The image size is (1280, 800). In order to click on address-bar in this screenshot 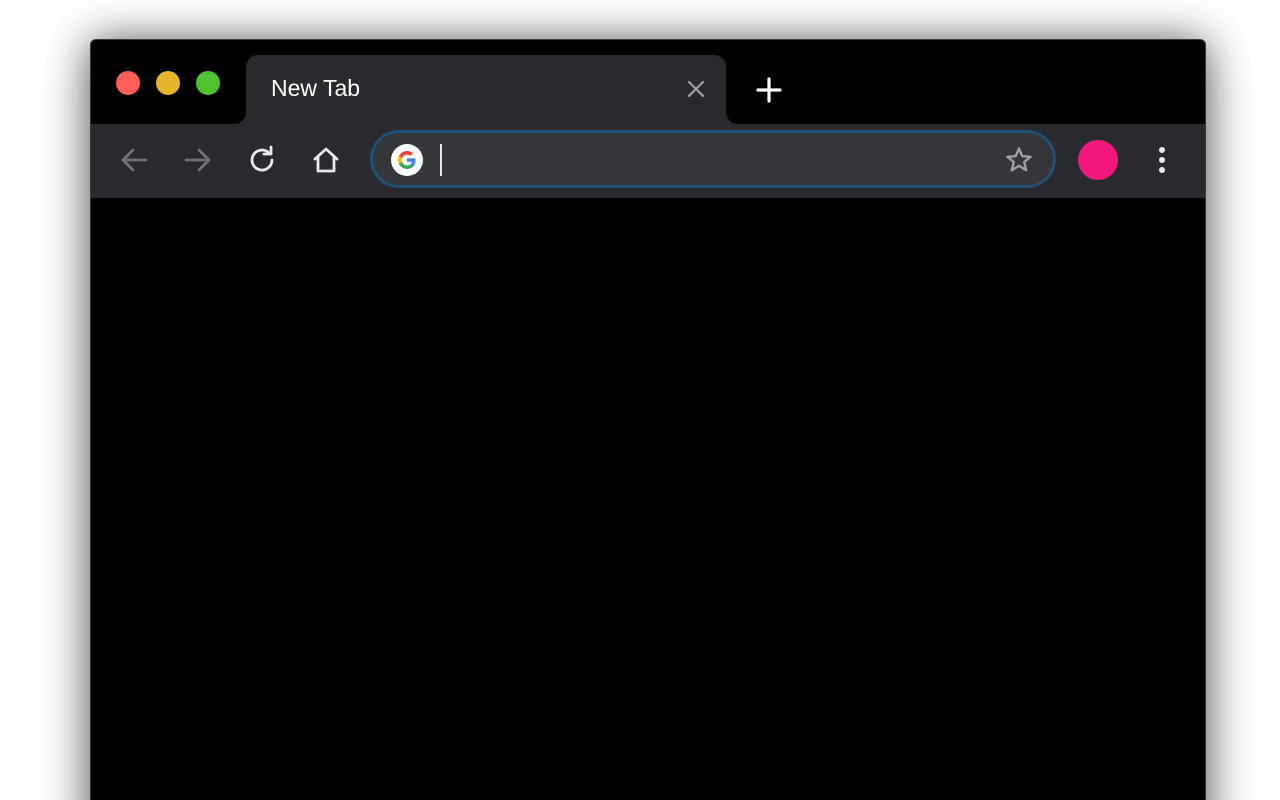, I will do `click(713, 159)`.